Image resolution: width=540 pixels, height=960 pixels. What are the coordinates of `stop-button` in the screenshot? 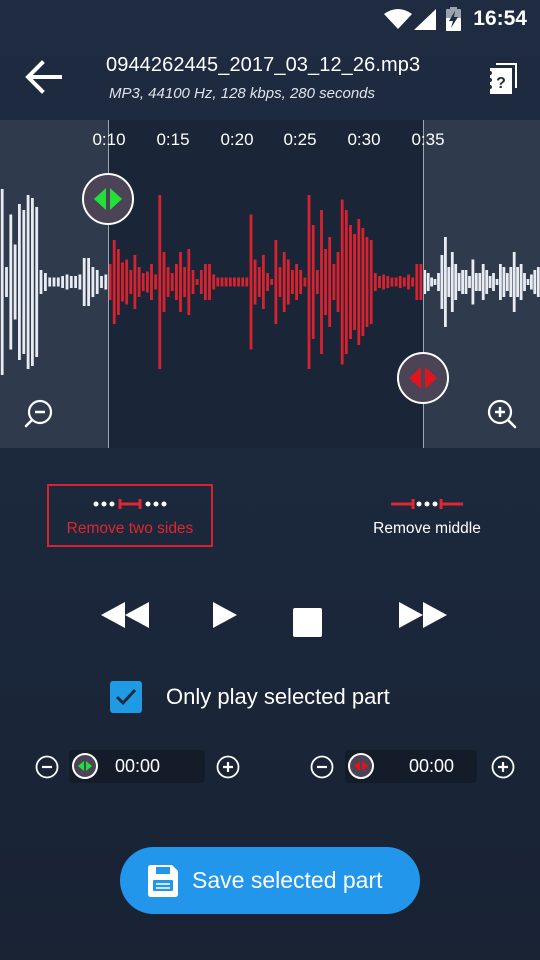 It's located at (307, 625).